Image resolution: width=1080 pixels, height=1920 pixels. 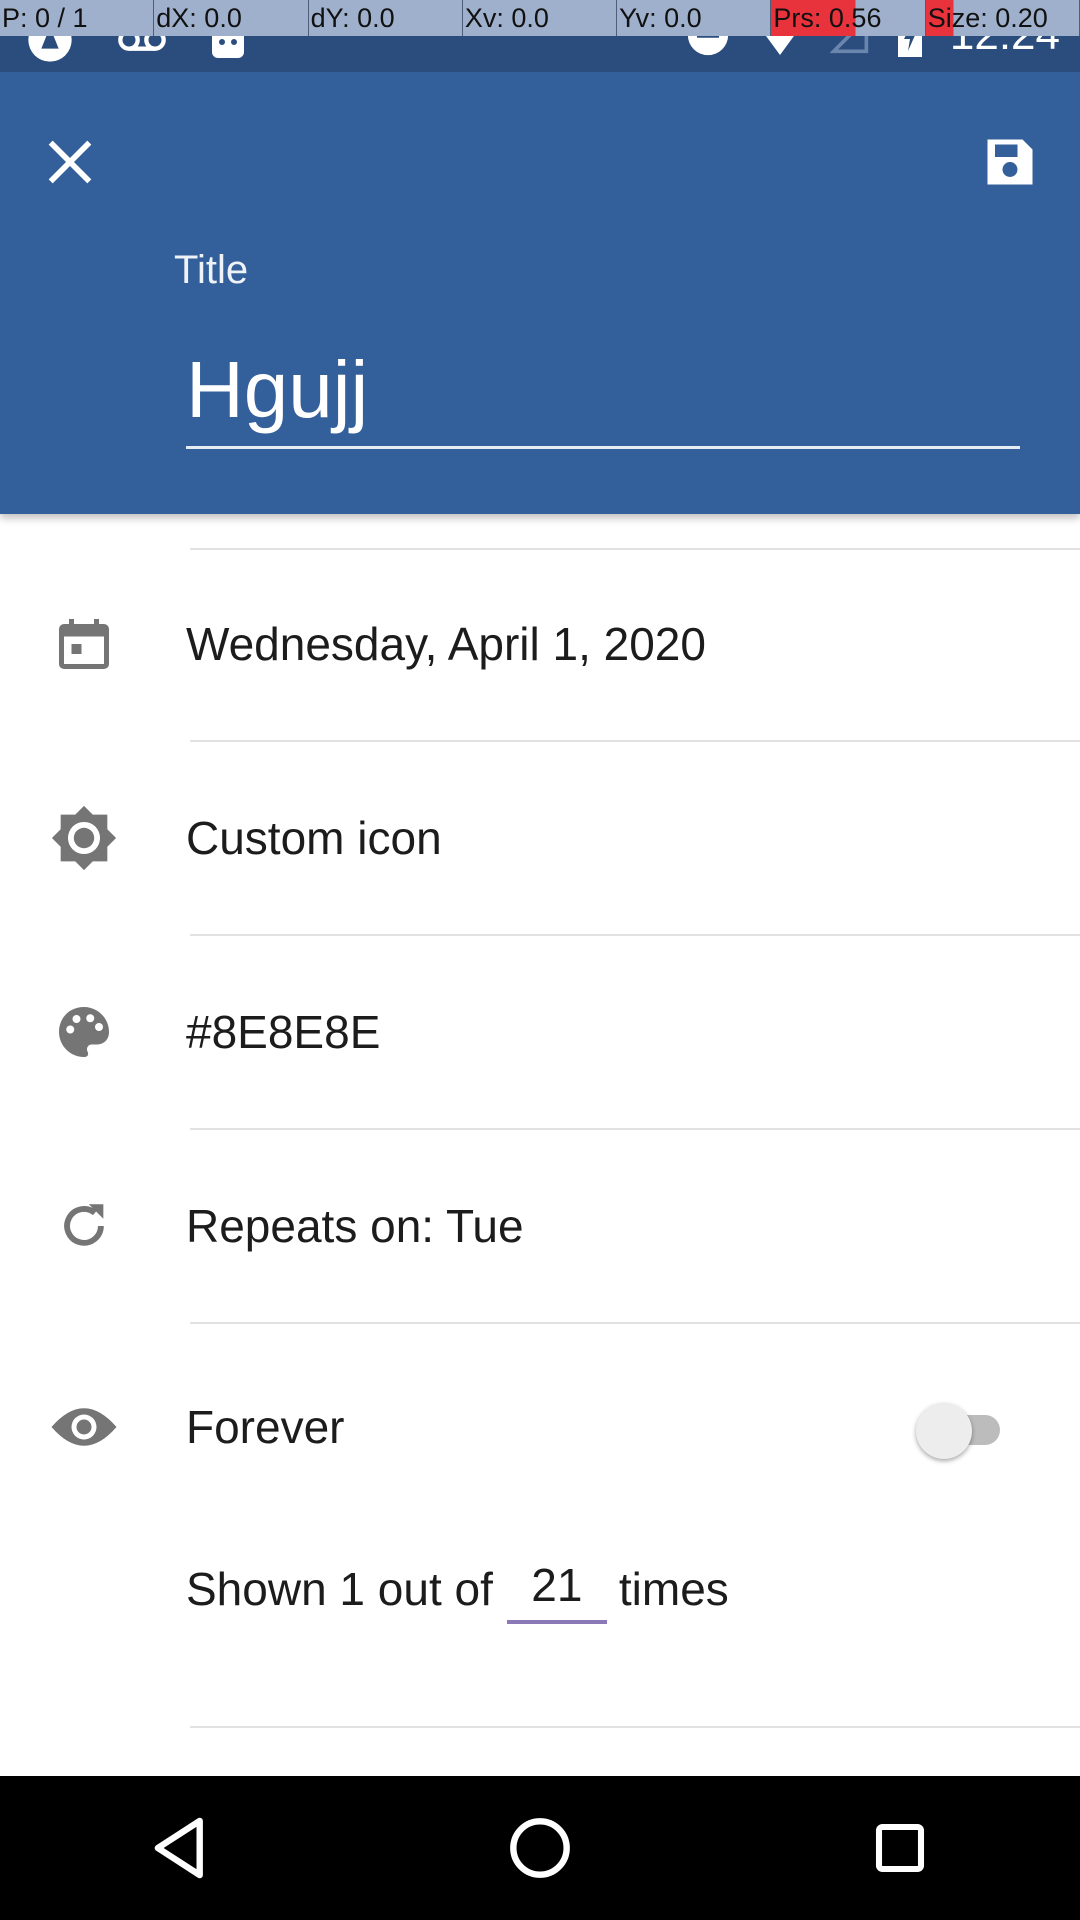 I want to click on custom-icon-row: Custom icon, so click(x=540, y=838).